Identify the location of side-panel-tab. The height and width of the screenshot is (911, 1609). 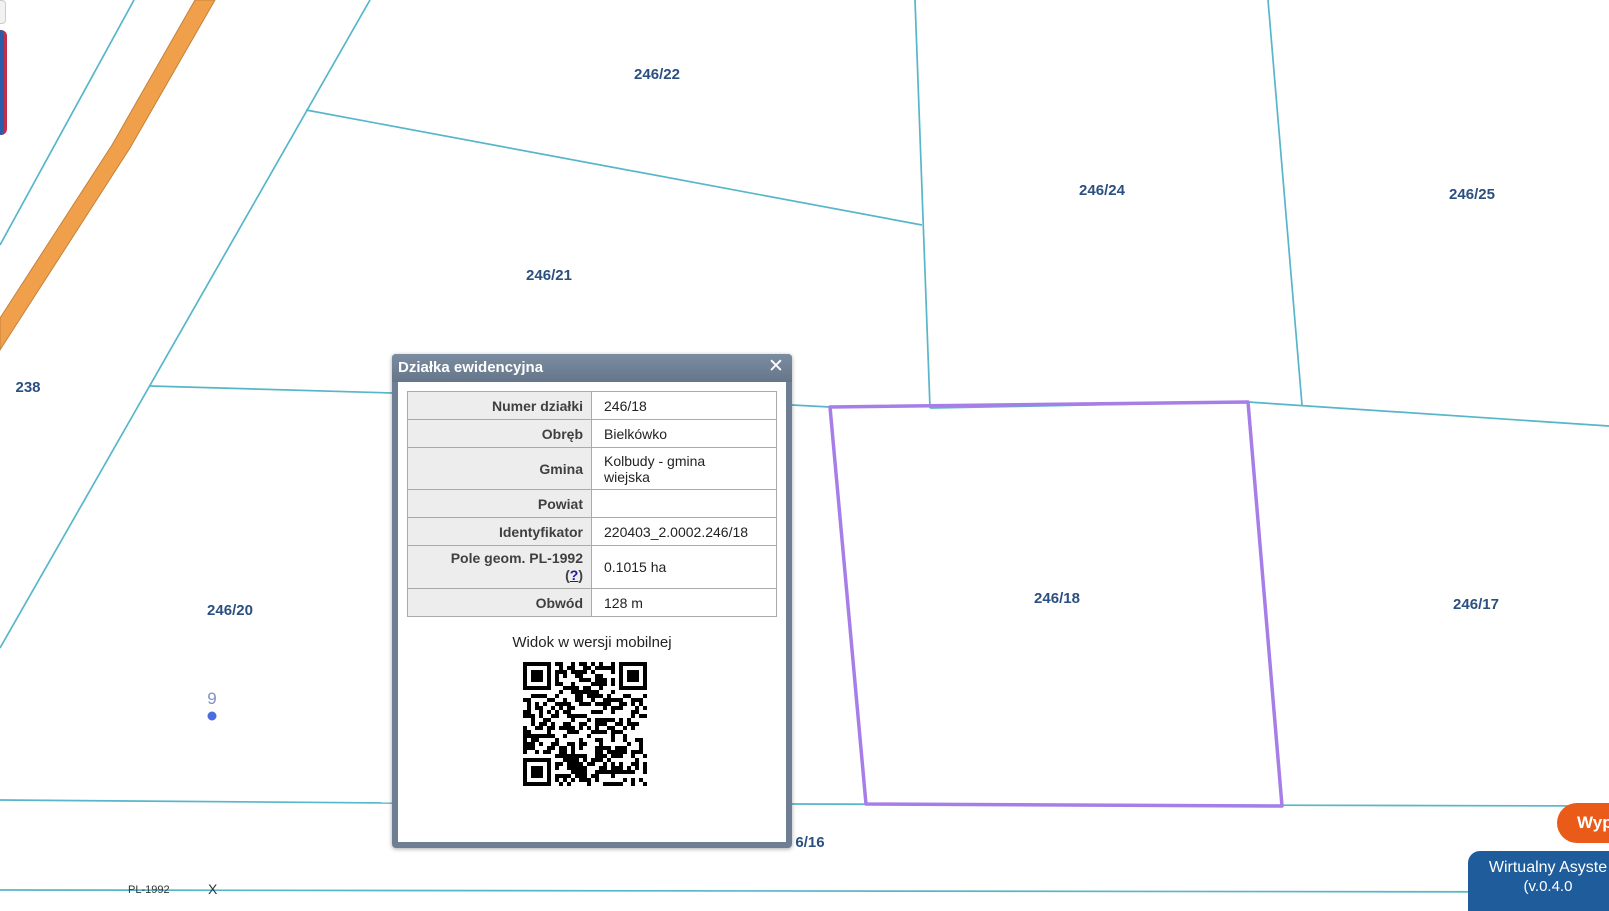
(3, 82).